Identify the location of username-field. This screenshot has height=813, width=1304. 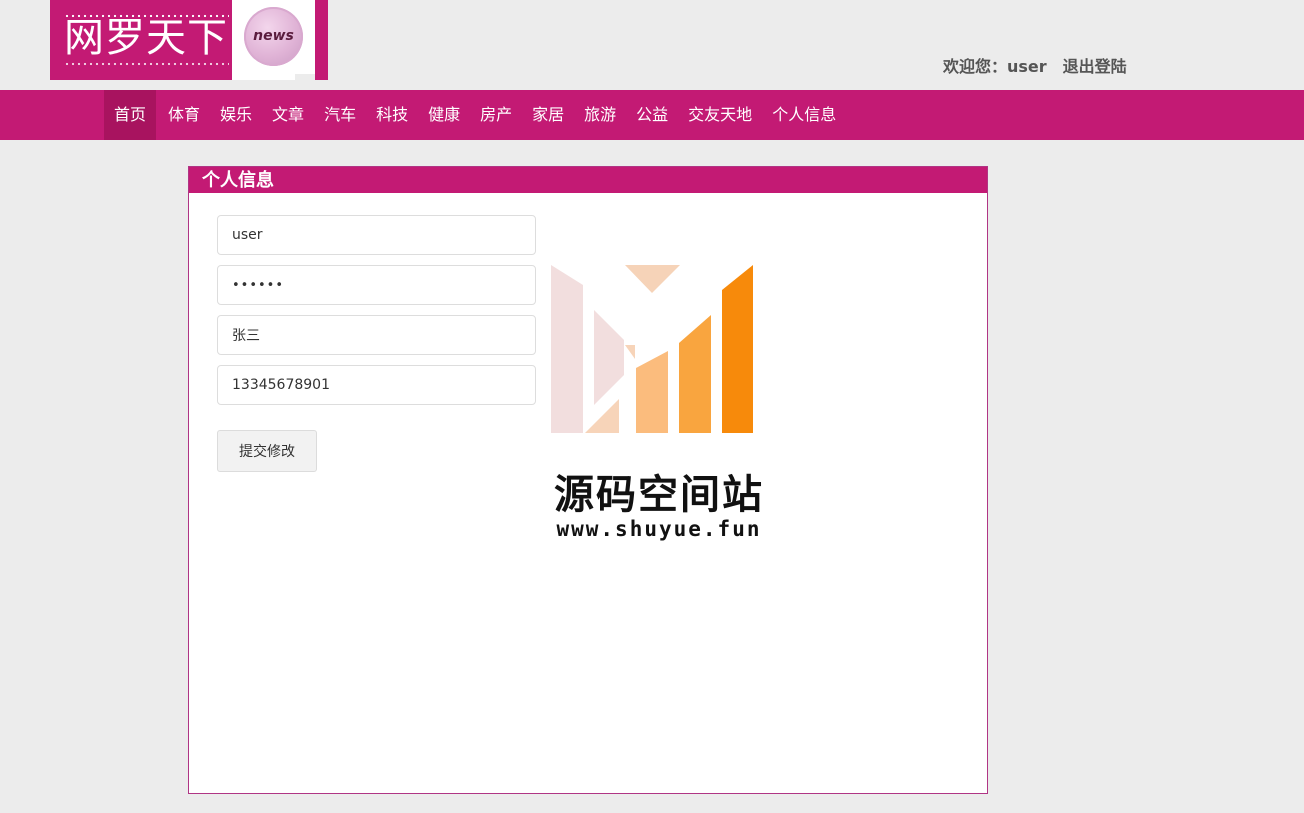
(376, 235).